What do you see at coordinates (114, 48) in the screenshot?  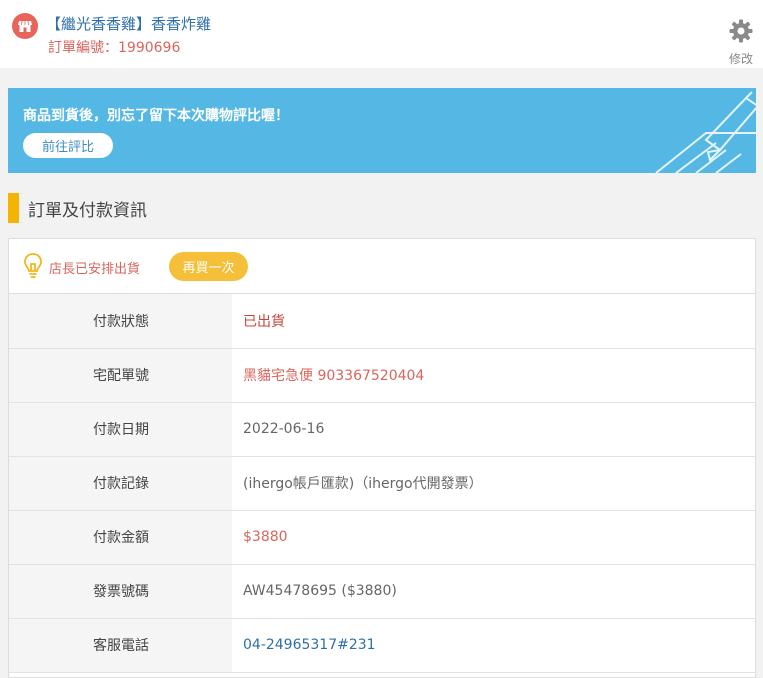 I see `order-number: 訂單編號：1990696` at bounding box center [114, 48].